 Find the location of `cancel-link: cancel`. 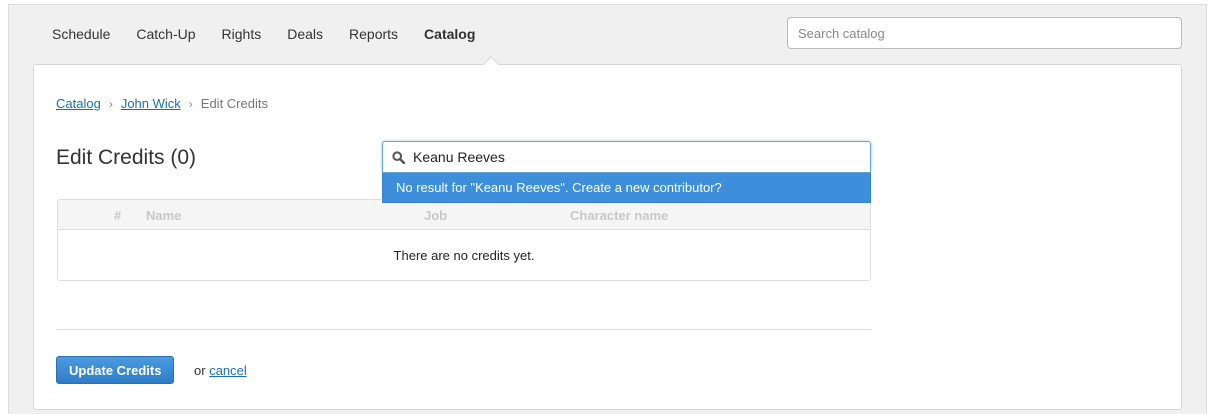

cancel-link: cancel is located at coordinates (228, 370).